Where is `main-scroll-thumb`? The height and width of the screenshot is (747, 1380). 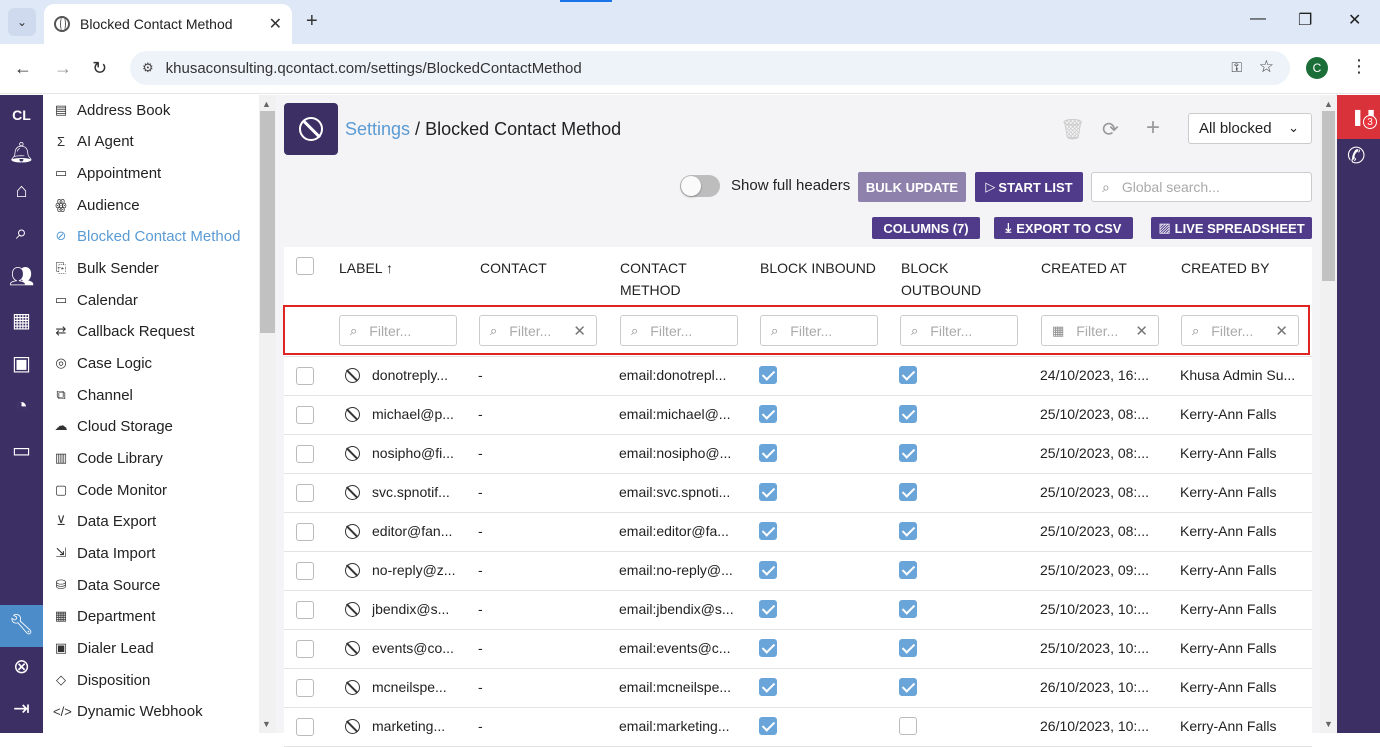
main-scroll-thumb is located at coordinates (1328, 196).